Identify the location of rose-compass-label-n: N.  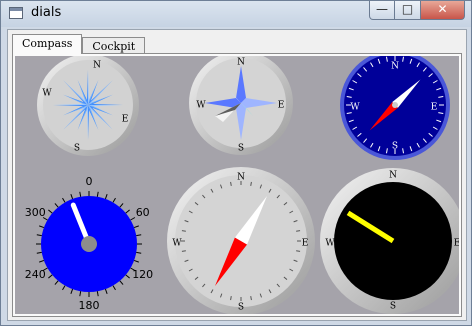
(97, 66).